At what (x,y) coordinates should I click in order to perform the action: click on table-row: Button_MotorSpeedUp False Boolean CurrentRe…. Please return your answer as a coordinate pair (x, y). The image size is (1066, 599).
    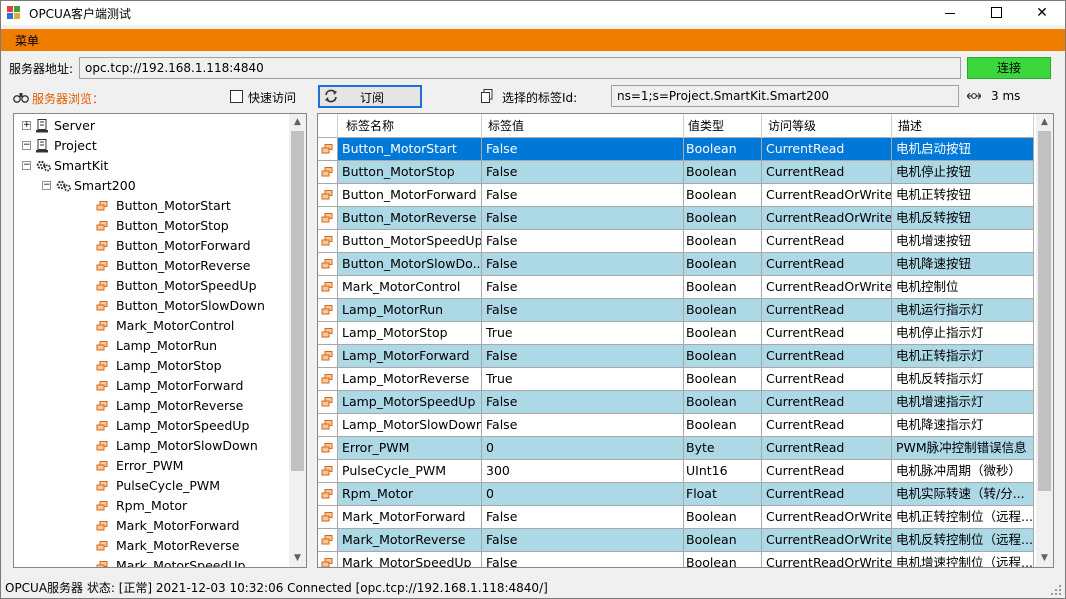
    Looking at the image, I should click on (676, 241).